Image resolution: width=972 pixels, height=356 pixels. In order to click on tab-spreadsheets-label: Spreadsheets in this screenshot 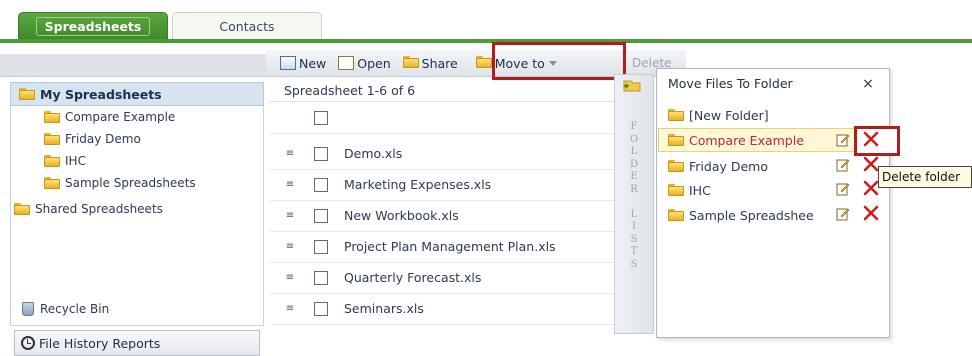, I will do `click(93, 26)`.